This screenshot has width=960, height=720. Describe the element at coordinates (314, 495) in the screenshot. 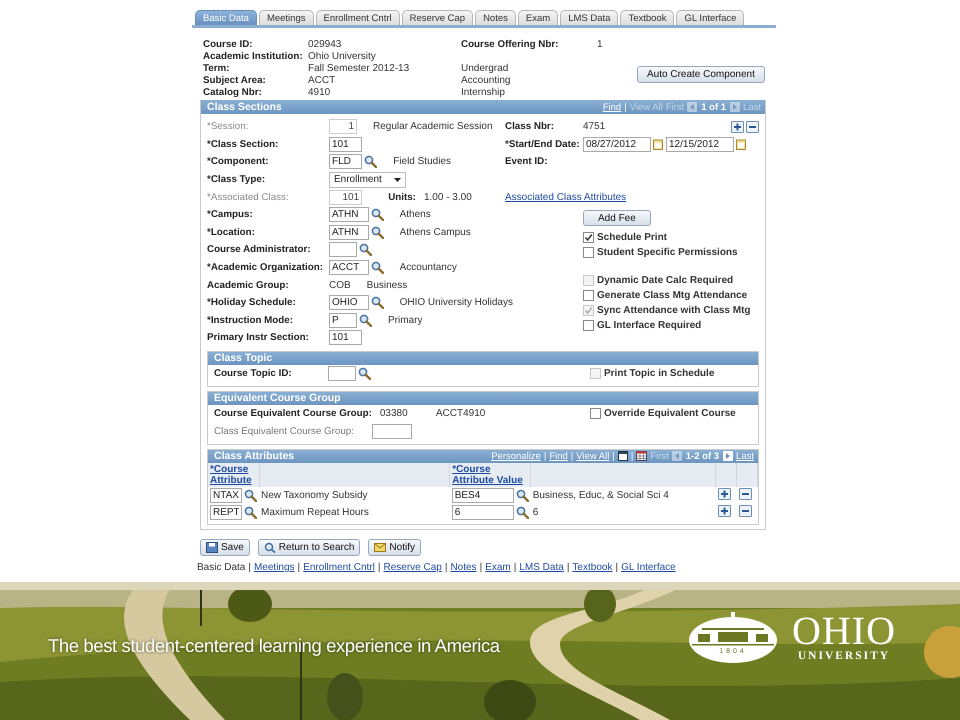

I see `table-cell: New Taxonomy Subsidy` at that location.